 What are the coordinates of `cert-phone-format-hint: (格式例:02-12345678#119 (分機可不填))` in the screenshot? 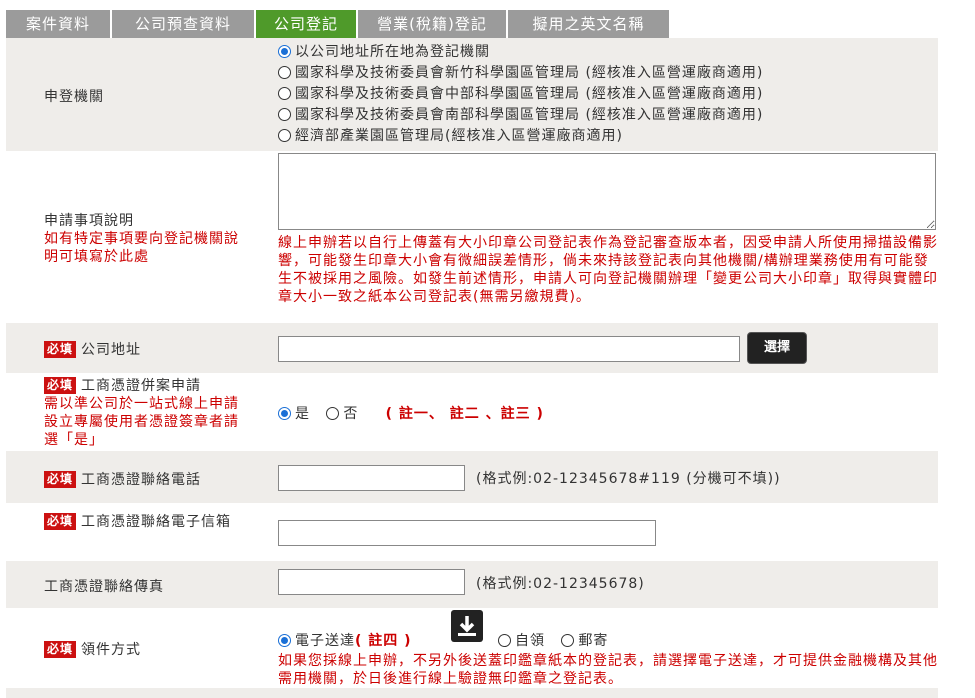 It's located at (628, 479).